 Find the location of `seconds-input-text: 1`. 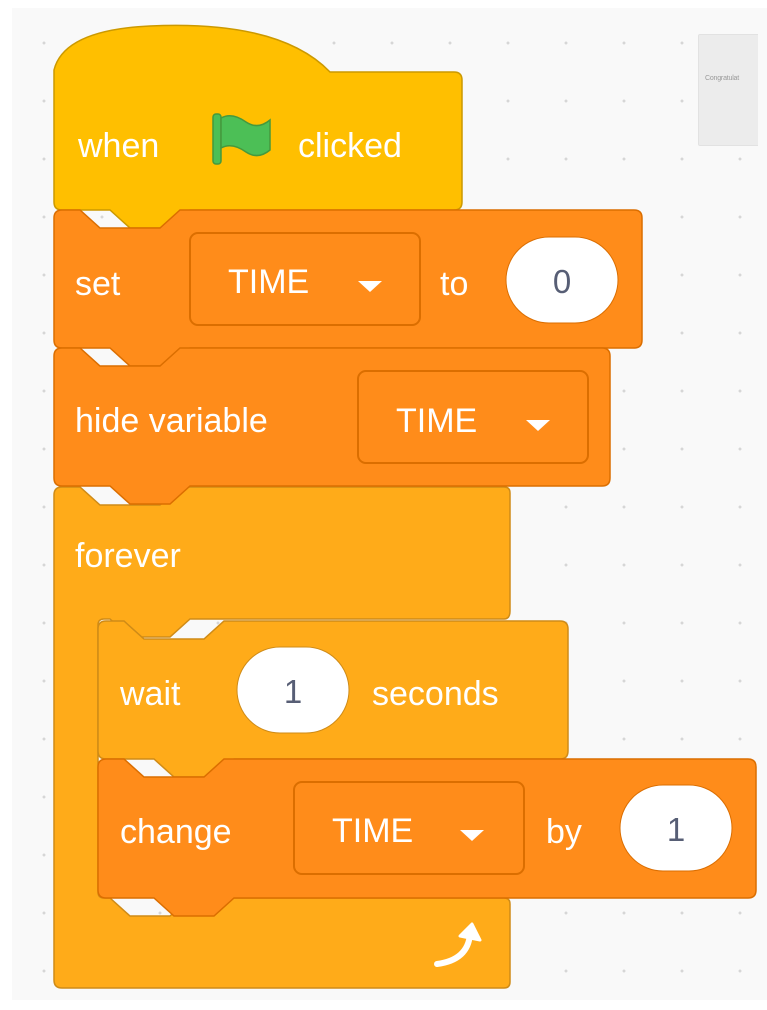

seconds-input-text: 1 is located at coordinates (293, 691).